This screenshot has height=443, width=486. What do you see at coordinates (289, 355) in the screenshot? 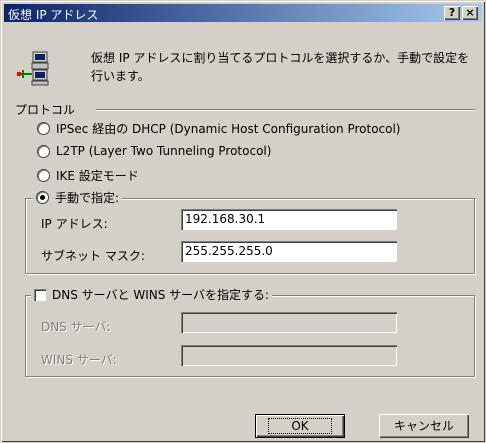
I see `wins-server-field` at bounding box center [289, 355].